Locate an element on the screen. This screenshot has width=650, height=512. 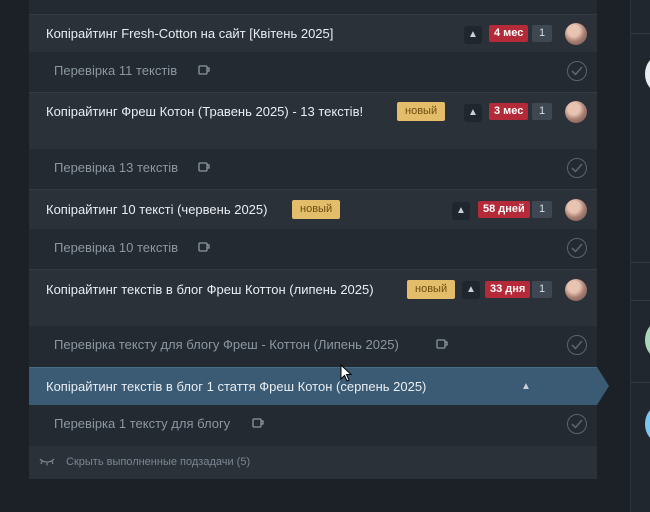
due-badge: 4 мес is located at coordinates (509, 33).